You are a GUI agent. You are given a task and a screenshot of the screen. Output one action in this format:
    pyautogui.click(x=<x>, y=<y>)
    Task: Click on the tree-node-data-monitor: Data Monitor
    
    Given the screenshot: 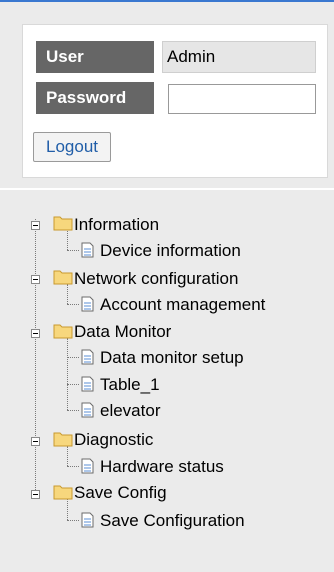 What is the action you would take?
    pyautogui.click(x=122, y=332)
    